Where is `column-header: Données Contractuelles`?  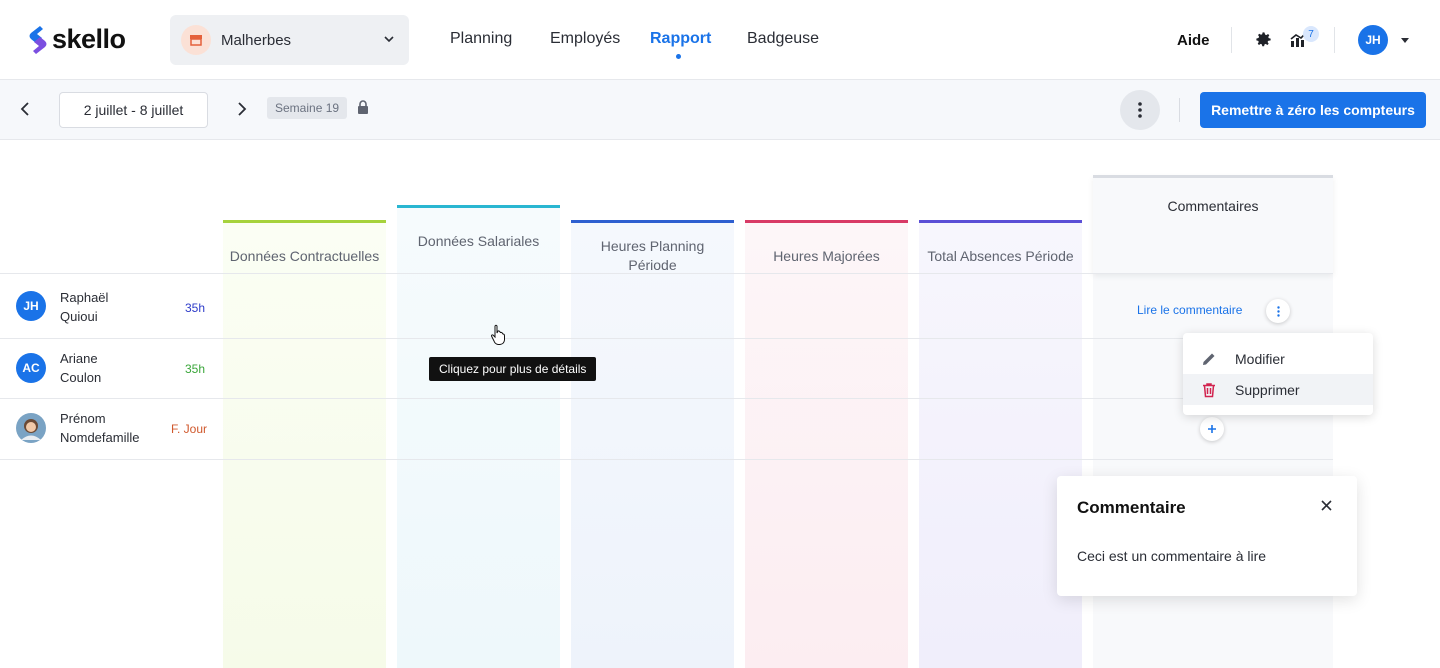
column-header: Données Contractuelles is located at coordinates (304, 256).